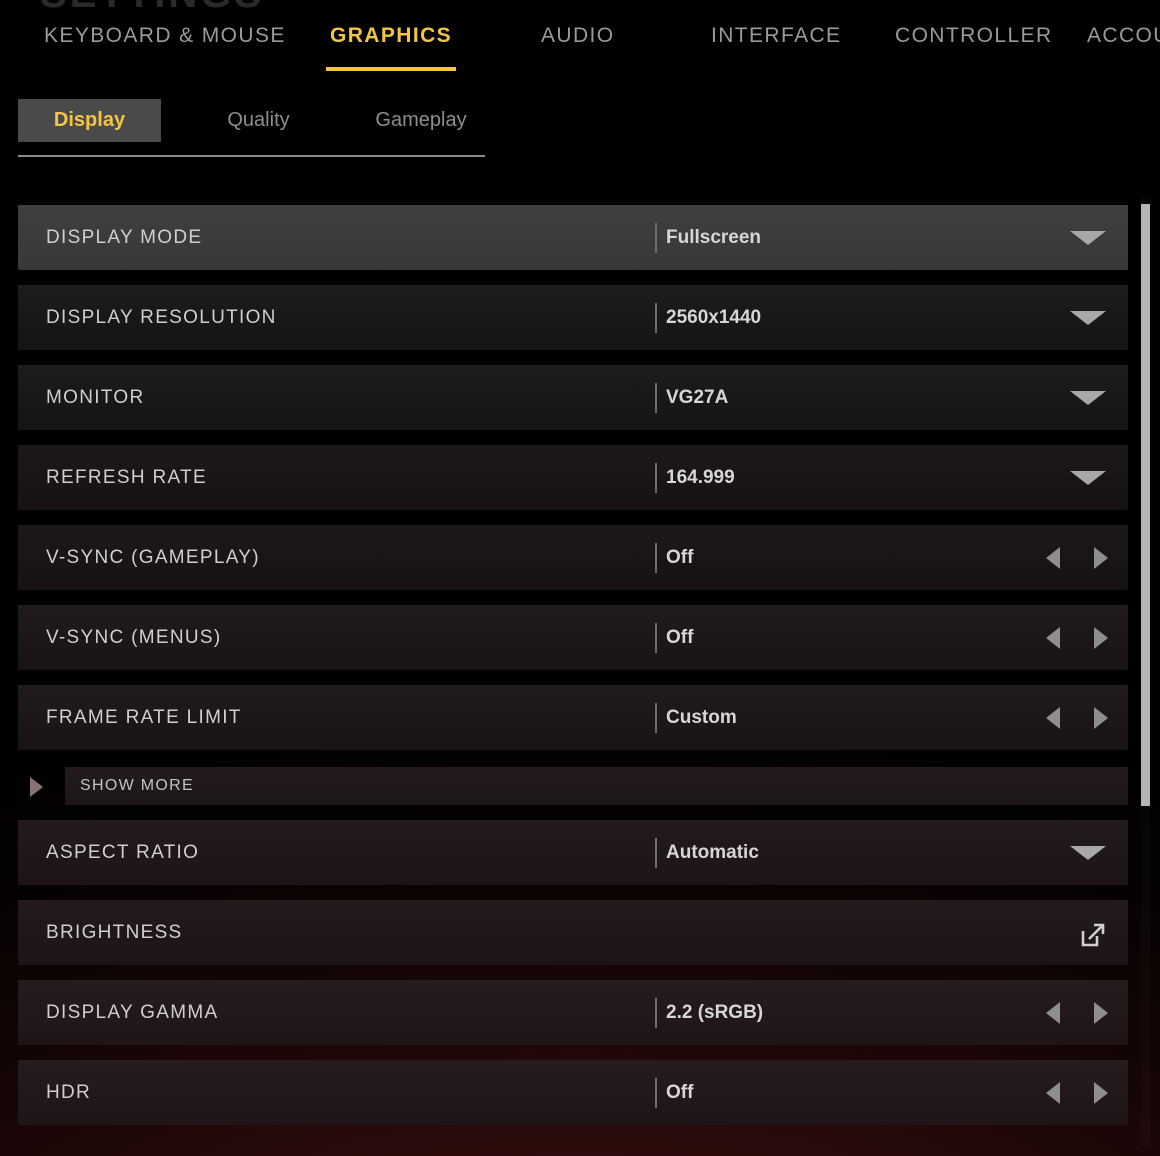 The image size is (1160, 1156). I want to click on setting-row-brightness: BRIGHTNESS, so click(573, 932).